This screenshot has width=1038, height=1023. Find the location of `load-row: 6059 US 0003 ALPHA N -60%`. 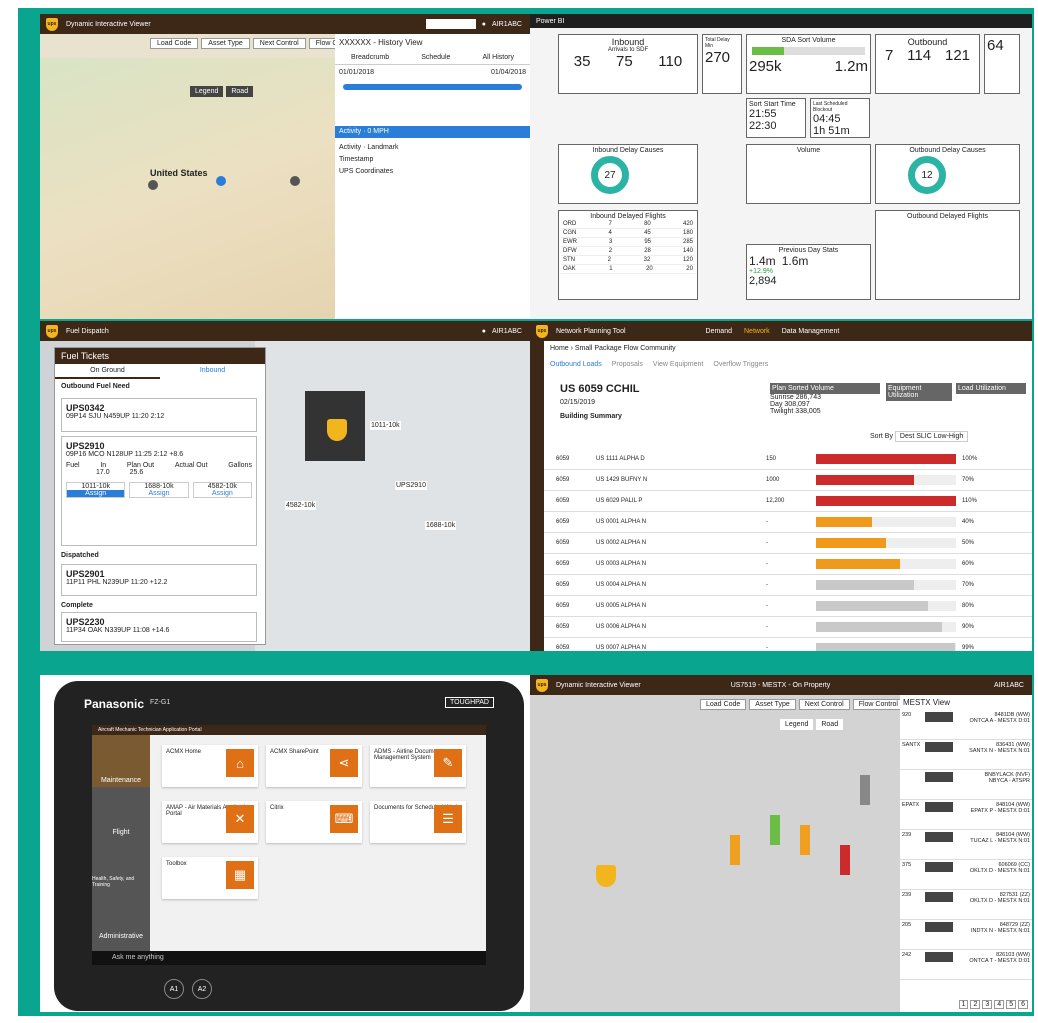

load-row: 6059 US 0003 ALPHA N -60% is located at coordinates (788, 564).